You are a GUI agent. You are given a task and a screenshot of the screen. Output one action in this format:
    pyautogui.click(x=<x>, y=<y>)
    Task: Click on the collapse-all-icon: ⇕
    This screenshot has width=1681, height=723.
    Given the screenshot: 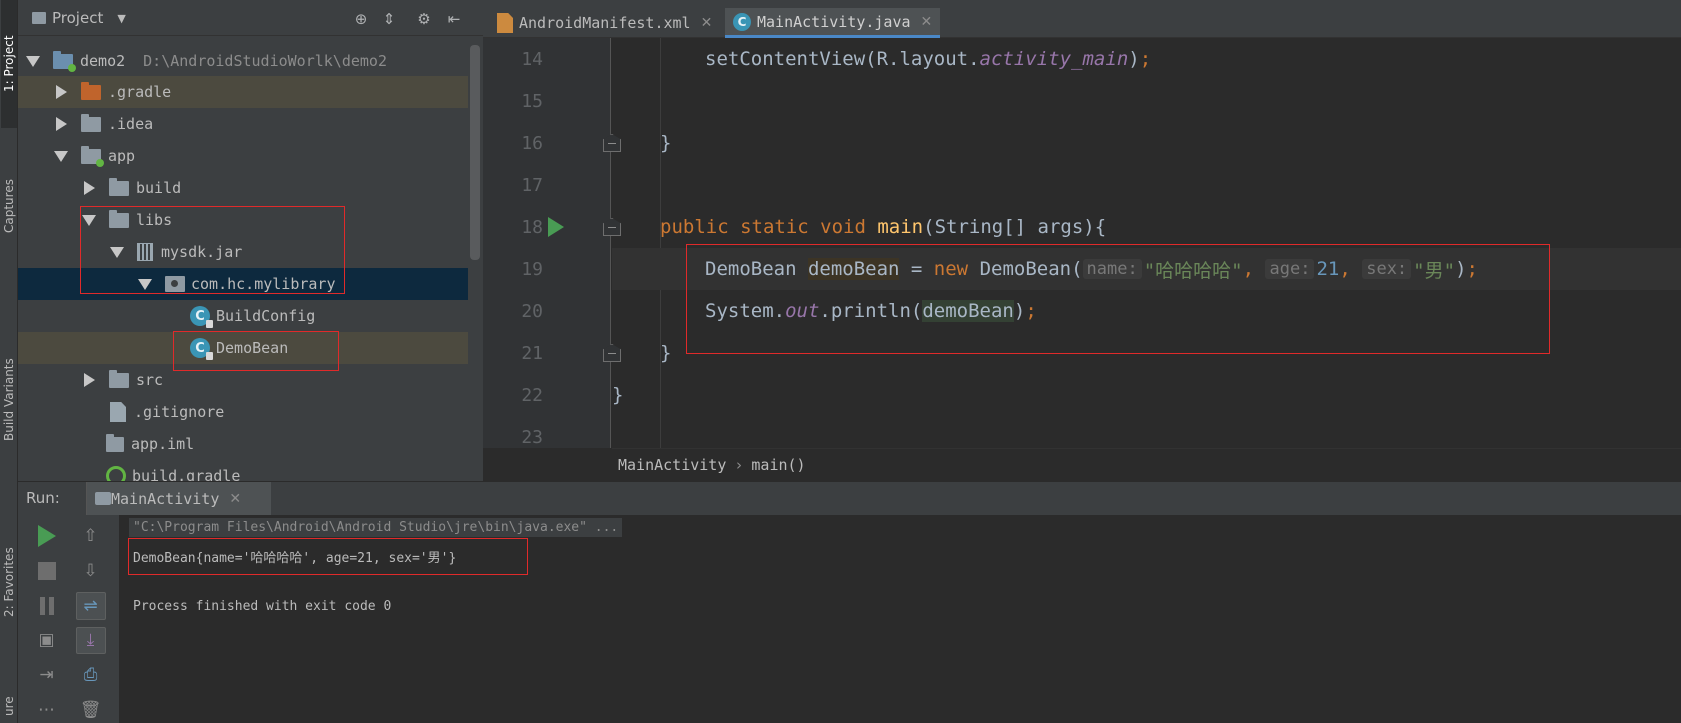 What is the action you would take?
    pyautogui.click(x=389, y=19)
    